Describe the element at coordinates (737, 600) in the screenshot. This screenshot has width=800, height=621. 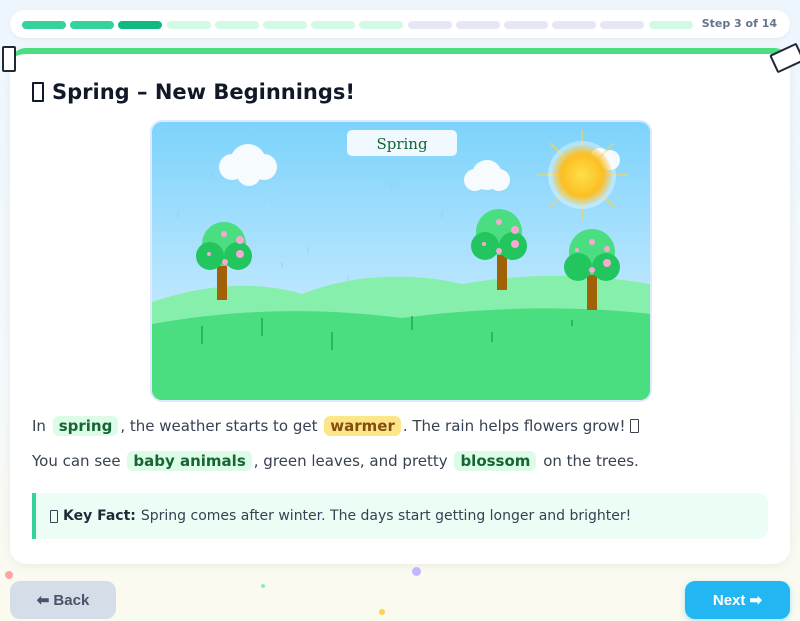
I see `next-button: Next ➡` at that location.